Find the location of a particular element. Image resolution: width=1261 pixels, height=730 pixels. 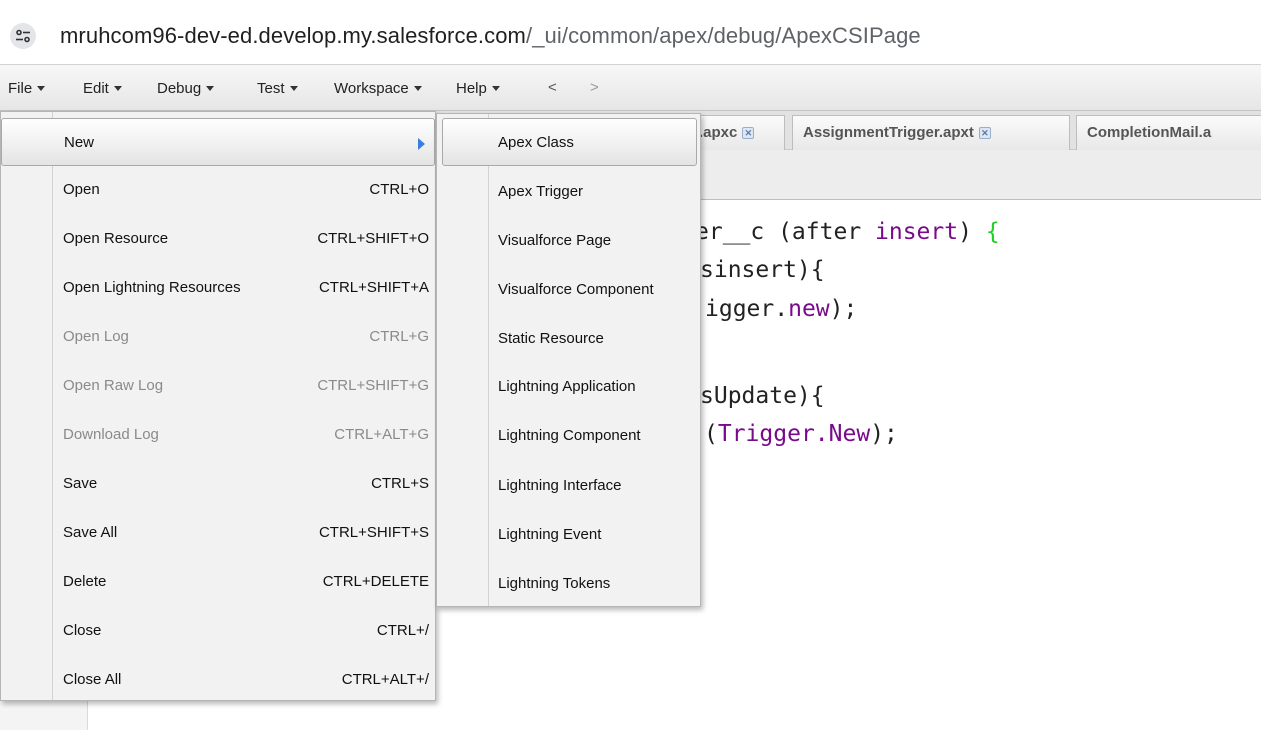

menu-workspace: Workspace is located at coordinates (378, 88).